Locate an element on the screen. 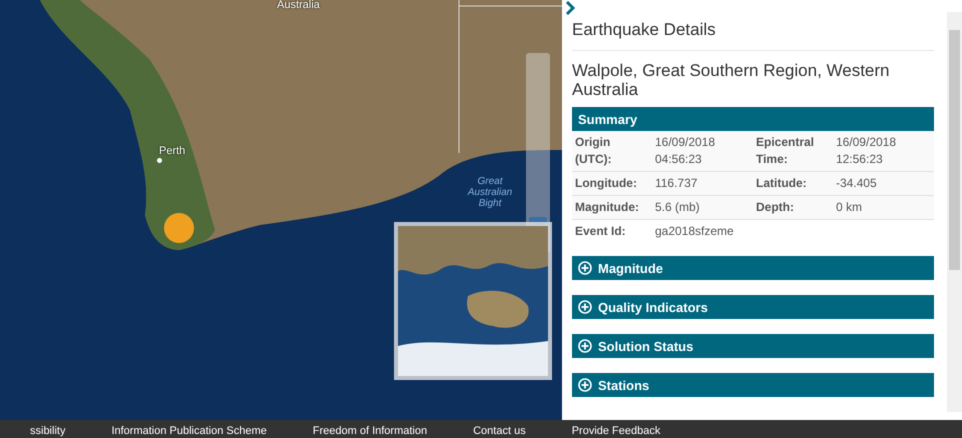 The width and height of the screenshot is (962, 438). field-value: ga2018sfzeme is located at coordinates (702, 231).